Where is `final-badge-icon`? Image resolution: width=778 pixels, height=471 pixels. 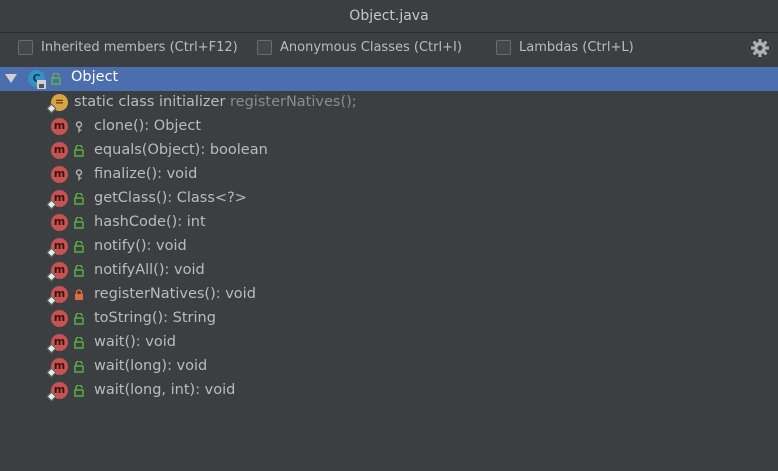
final-badge-icon is located at coordinates (41, 84).